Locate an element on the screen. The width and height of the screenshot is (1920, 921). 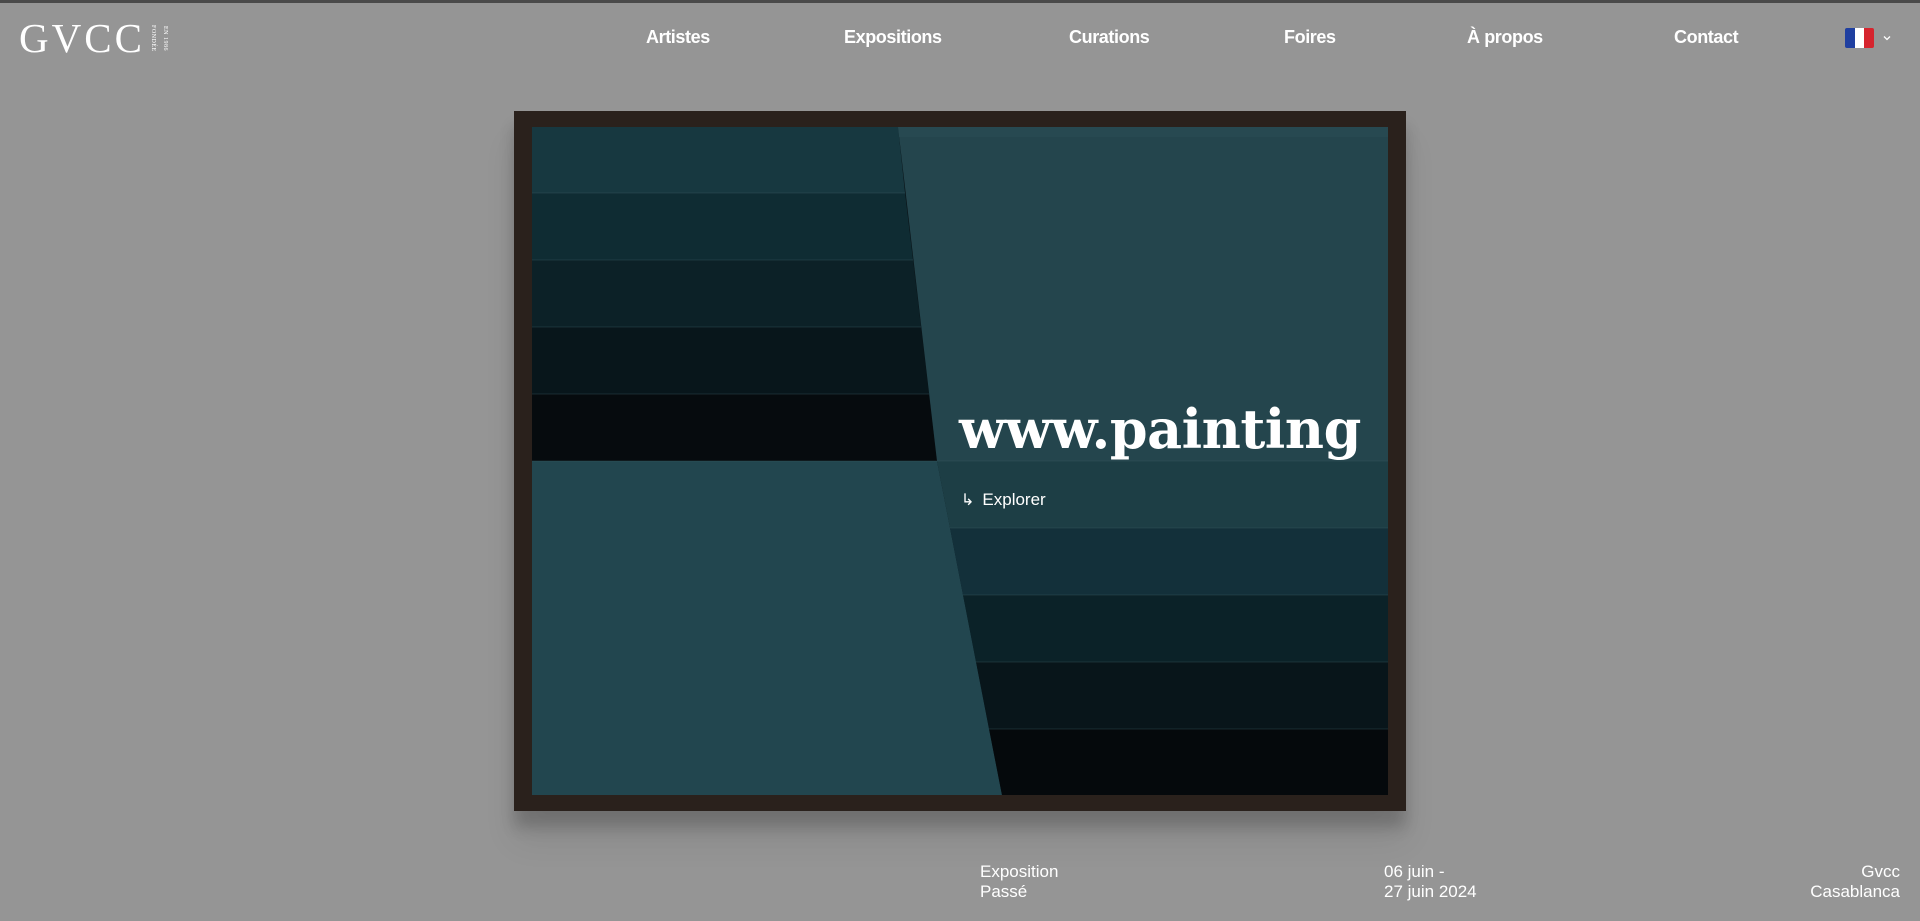
explore-link: ↳ Explorer is located at coordinates (1003, 500).